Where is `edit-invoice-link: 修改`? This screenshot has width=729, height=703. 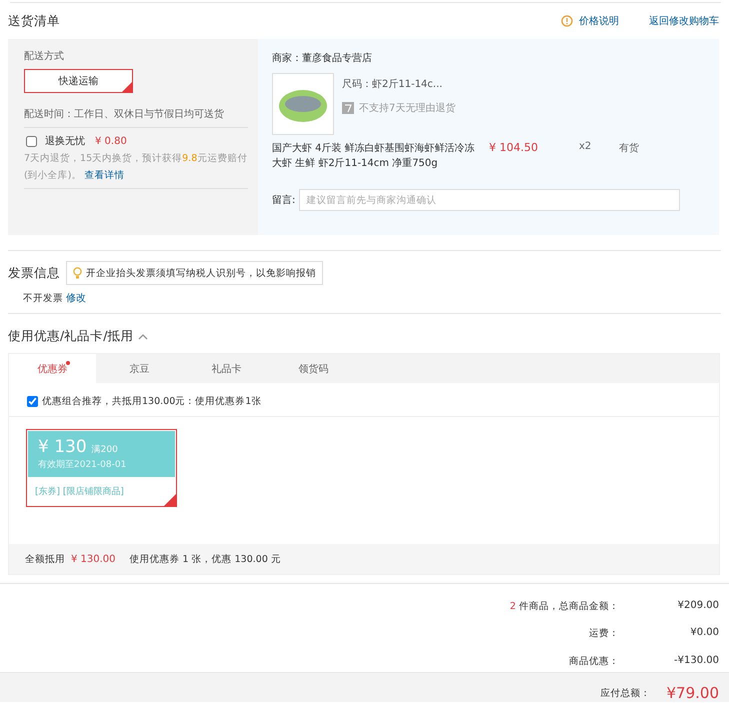
edit-invoice-link: 修改 is located at coordinates (76, 298).